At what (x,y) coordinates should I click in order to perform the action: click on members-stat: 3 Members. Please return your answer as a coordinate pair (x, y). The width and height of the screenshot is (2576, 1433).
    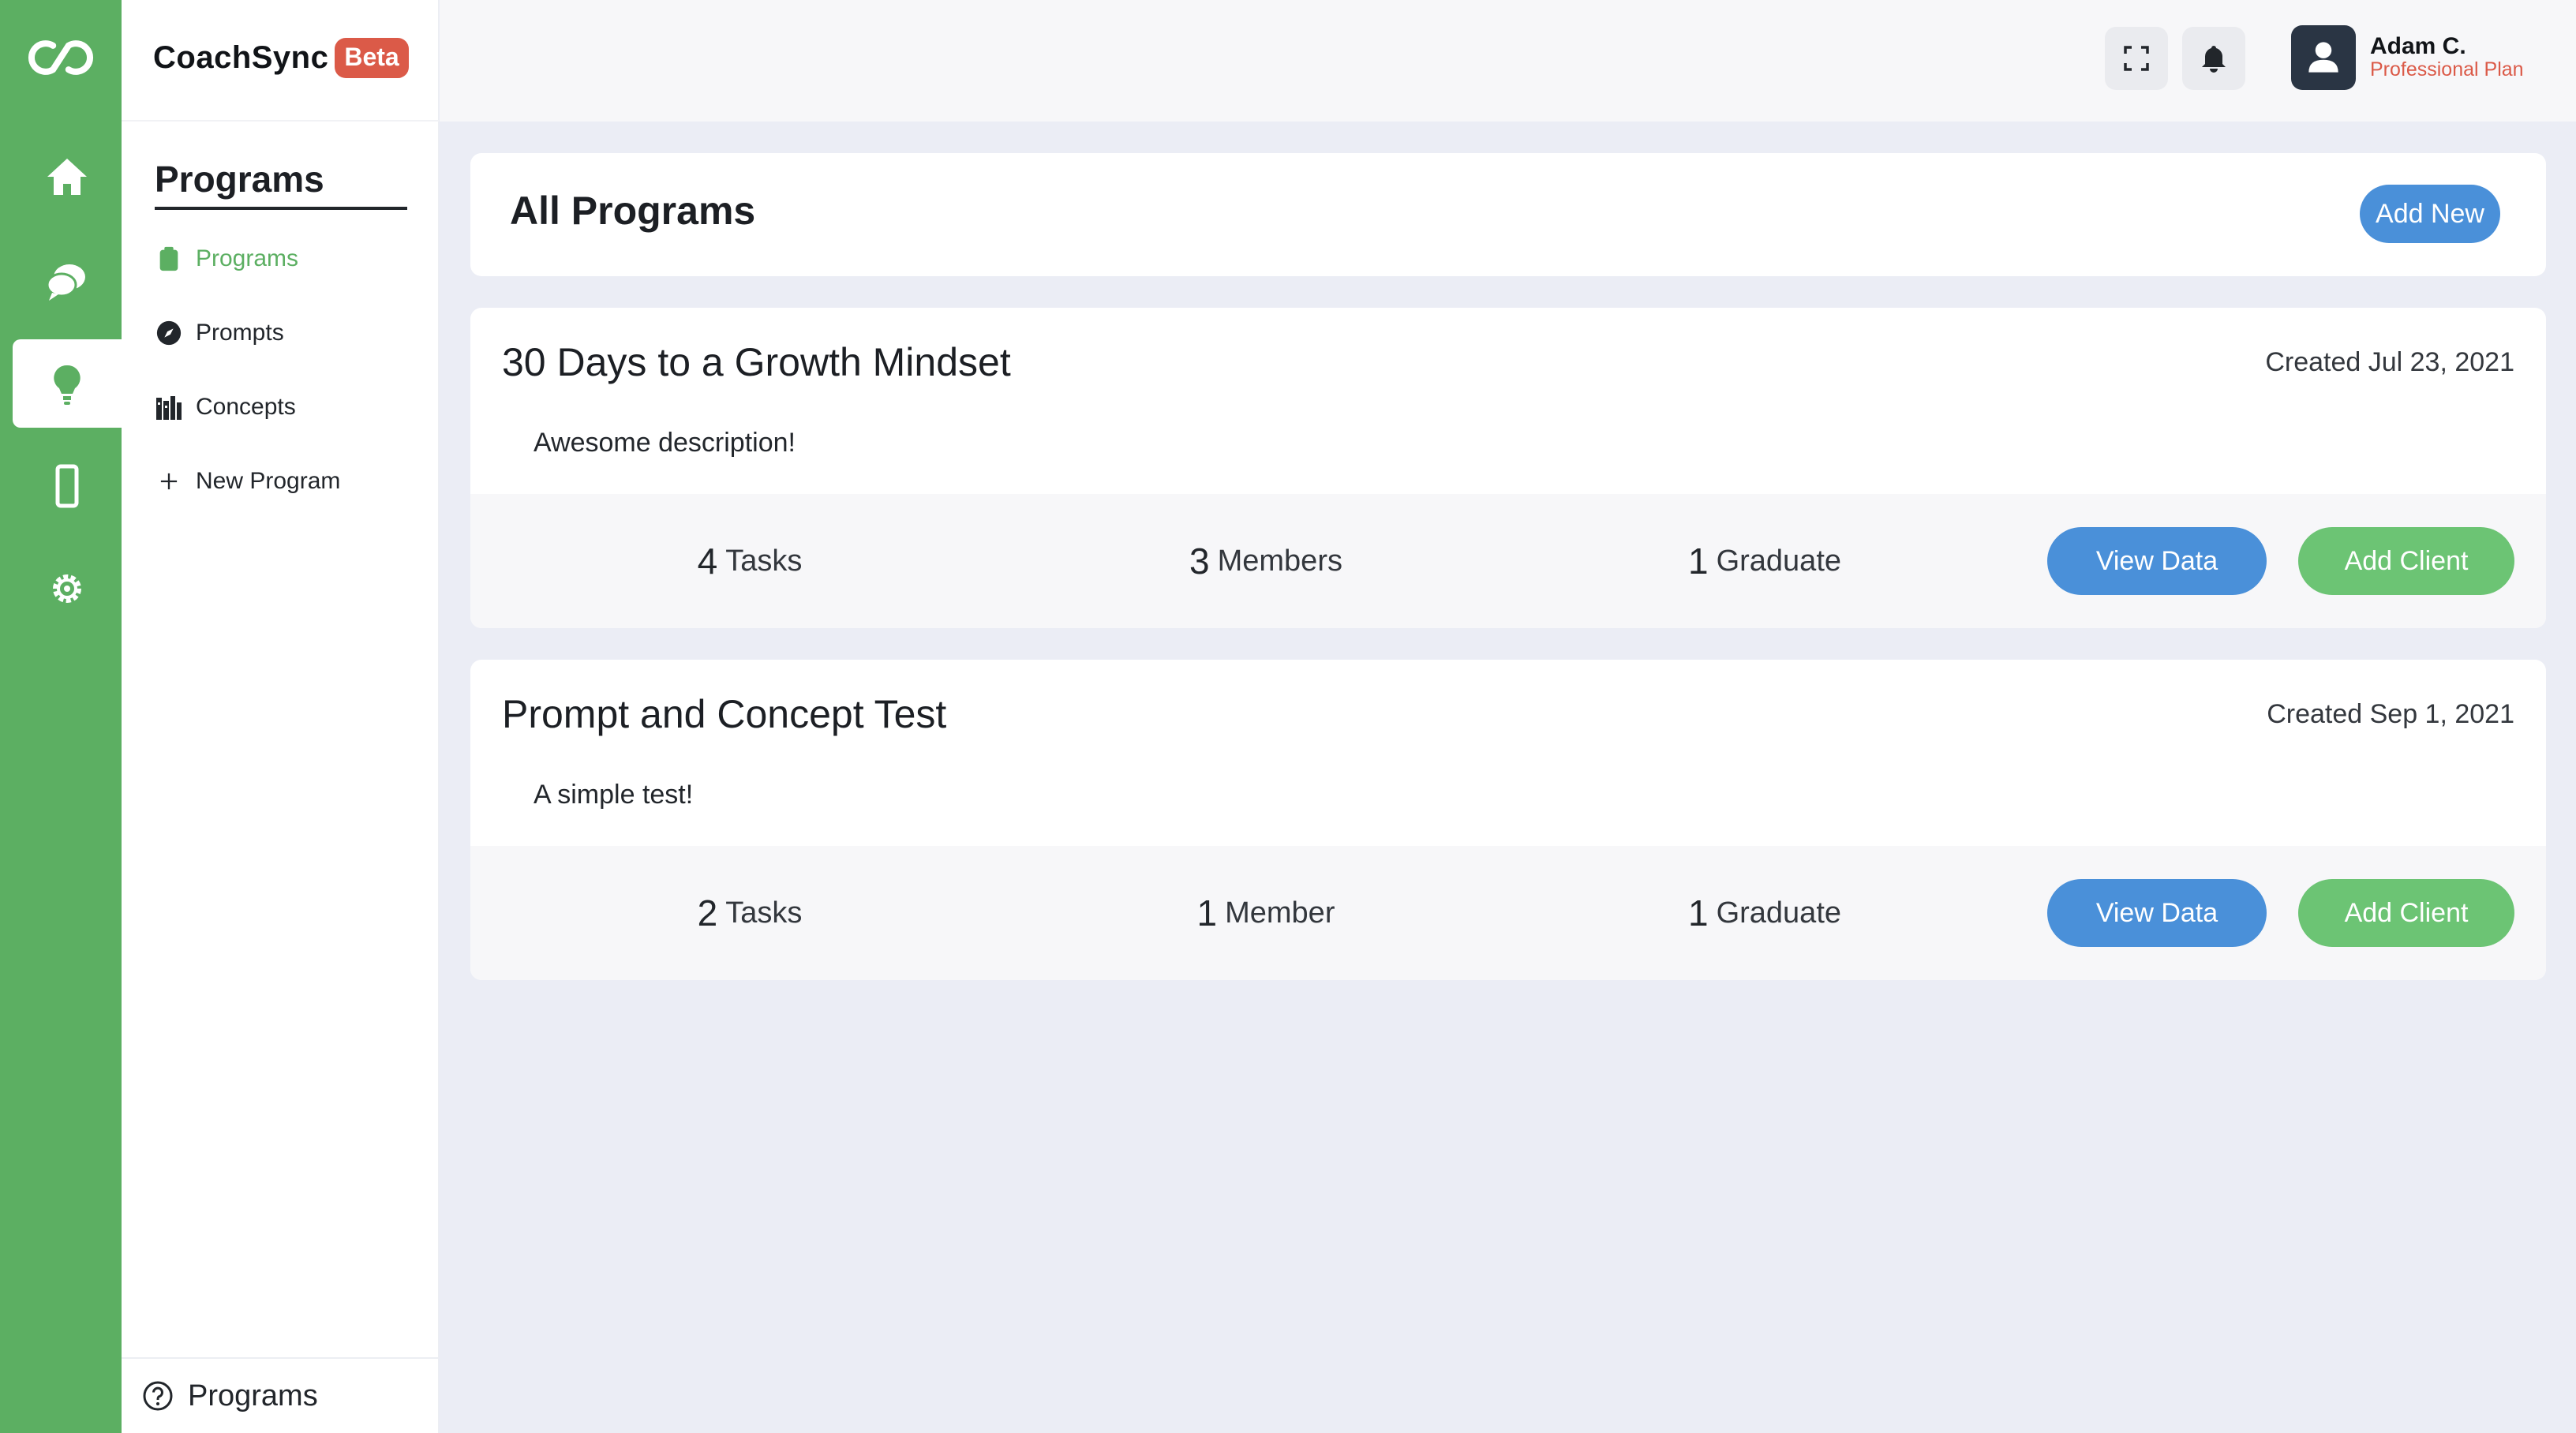
    Looking at the image, I should click on (1265, 561).